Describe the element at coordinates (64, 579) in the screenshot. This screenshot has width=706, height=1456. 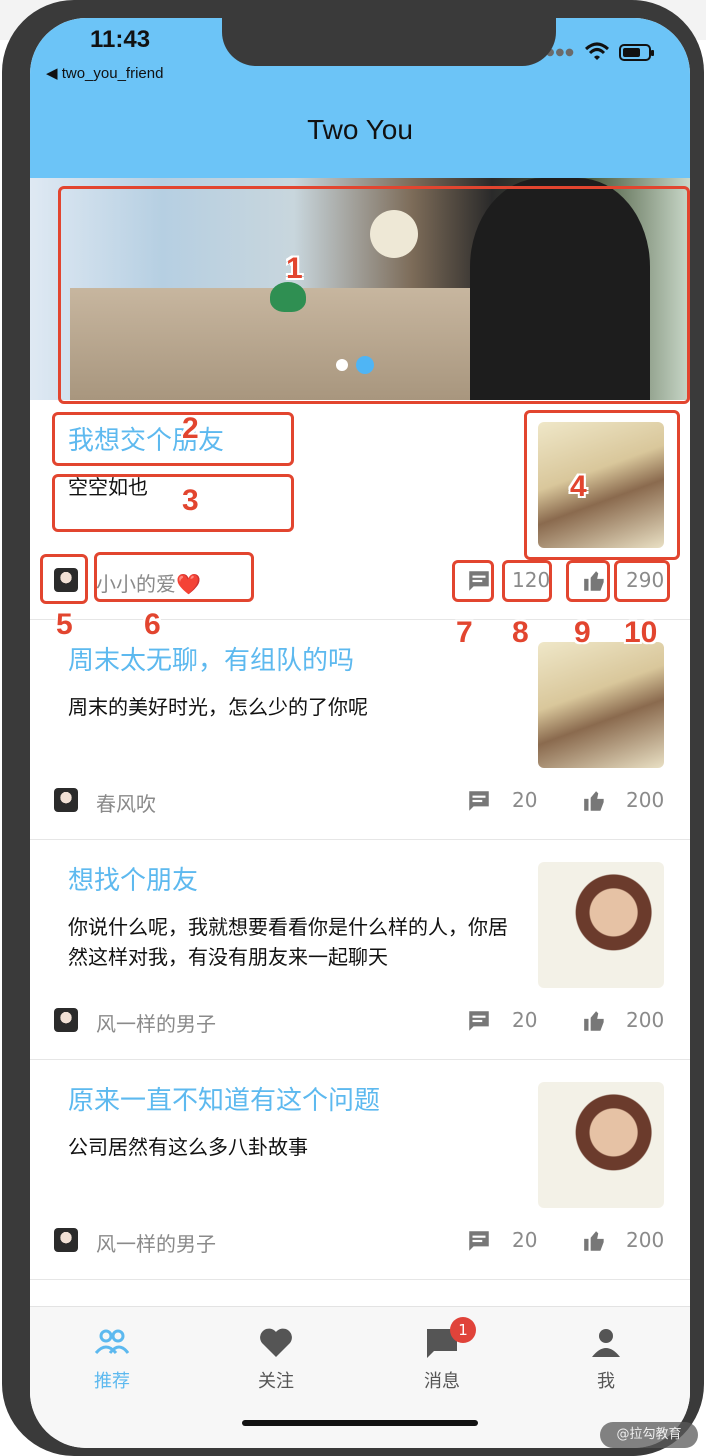
I see `annotation-box-avatar` at that location.